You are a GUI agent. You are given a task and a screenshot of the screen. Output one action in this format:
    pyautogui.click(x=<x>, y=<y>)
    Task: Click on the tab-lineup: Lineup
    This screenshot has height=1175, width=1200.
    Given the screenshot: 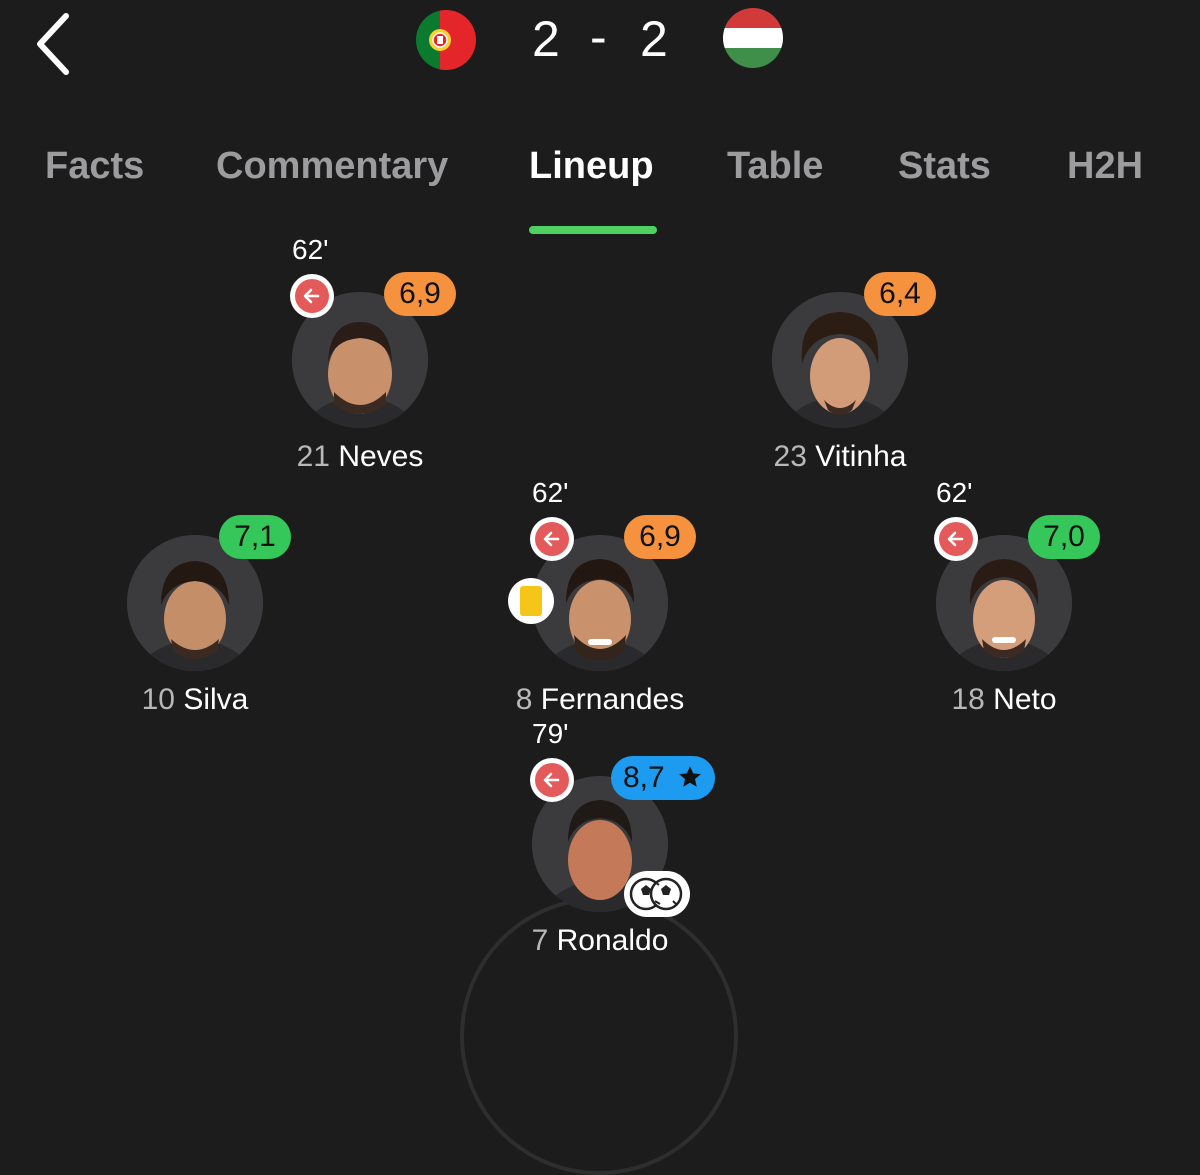 What is the action you would take?
    pyautogui.click(x=591, y=166)
    